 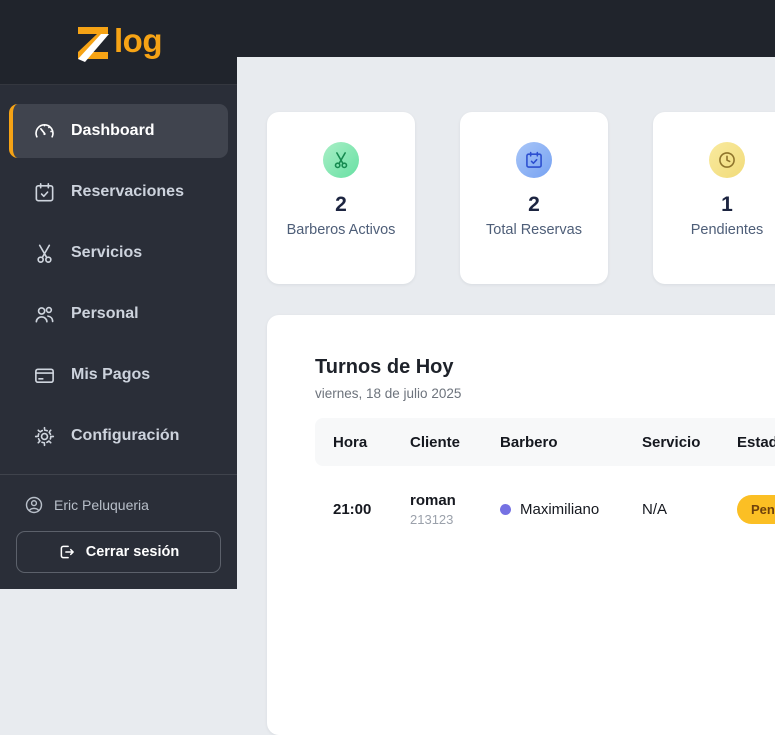 What do you see at coordinates (107, 252) in the screenshot?
I see `sidebar-item-label: Servicios` at bounding box center [107, 252].